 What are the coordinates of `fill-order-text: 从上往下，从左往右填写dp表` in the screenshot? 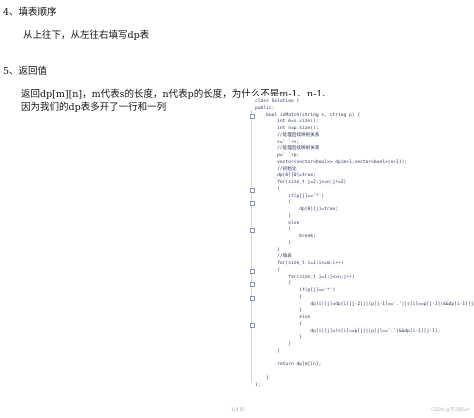 It's located at (86, 35).